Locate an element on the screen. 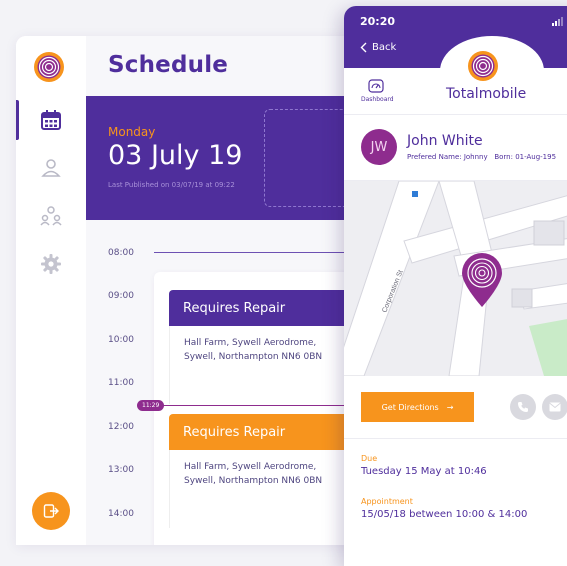  time-label: 13:00 is located at coordinates (121, 470).